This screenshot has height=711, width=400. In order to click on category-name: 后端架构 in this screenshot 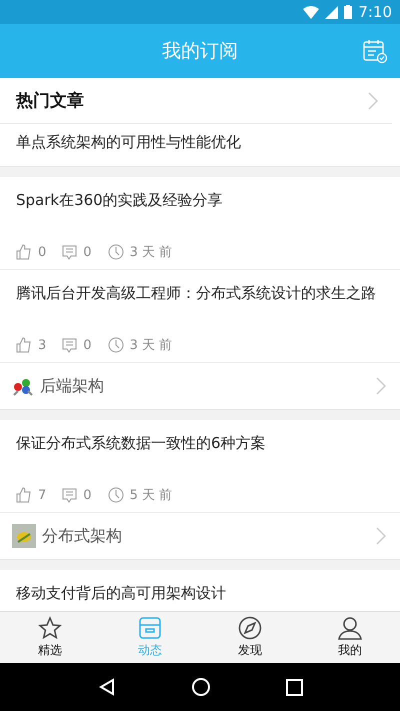, I will do `click(72, 386)`.